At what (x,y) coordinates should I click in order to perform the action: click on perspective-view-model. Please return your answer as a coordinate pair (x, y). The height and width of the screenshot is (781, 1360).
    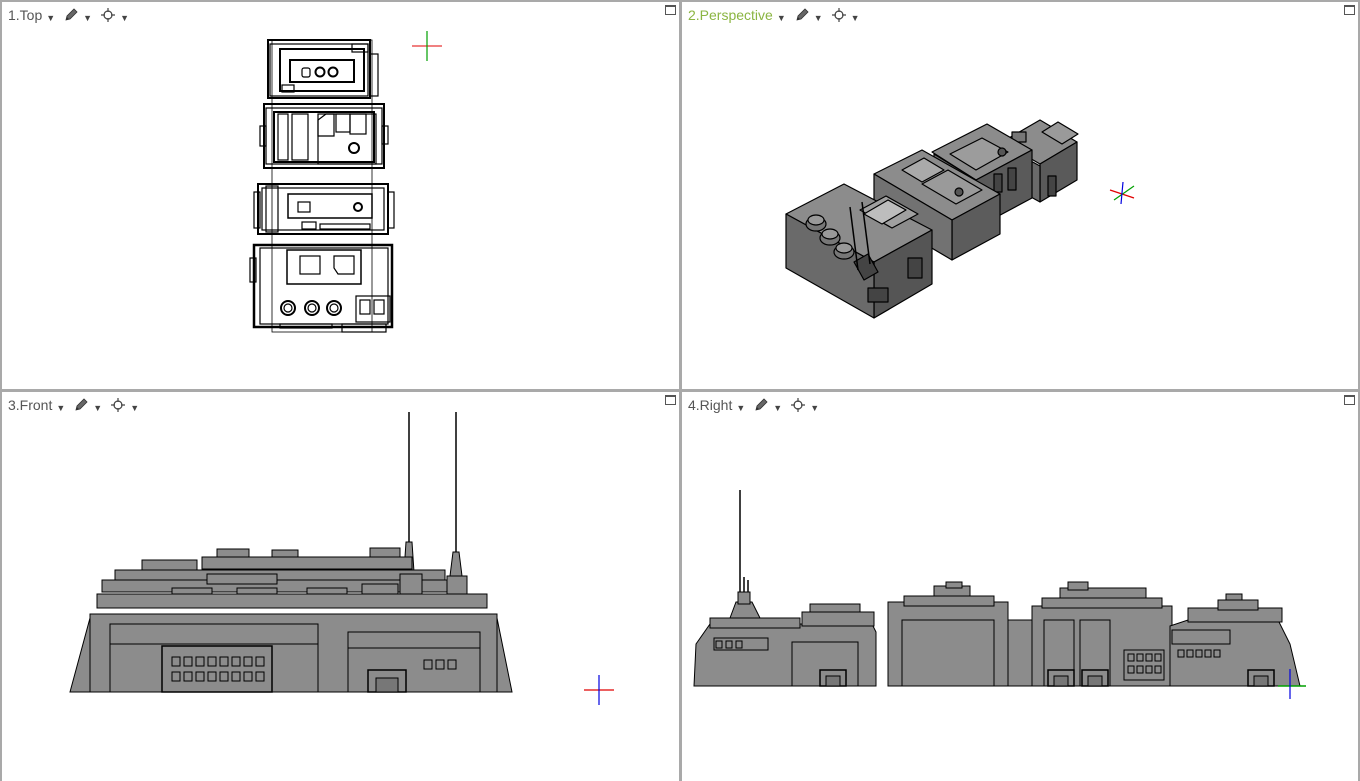
    Looking at the image, I should click on (960, 219).